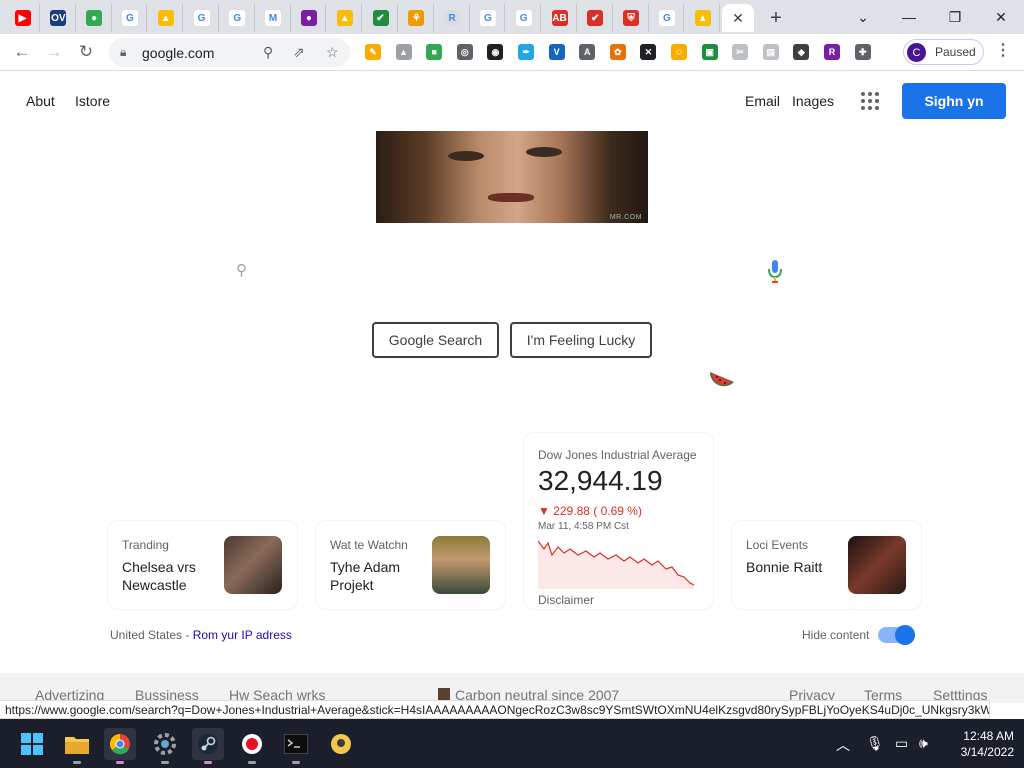 The width and height of the screenshot is (1024, 768). I want to click on trending-text: Chelsea vrs Newcastle, so click(159, 576).